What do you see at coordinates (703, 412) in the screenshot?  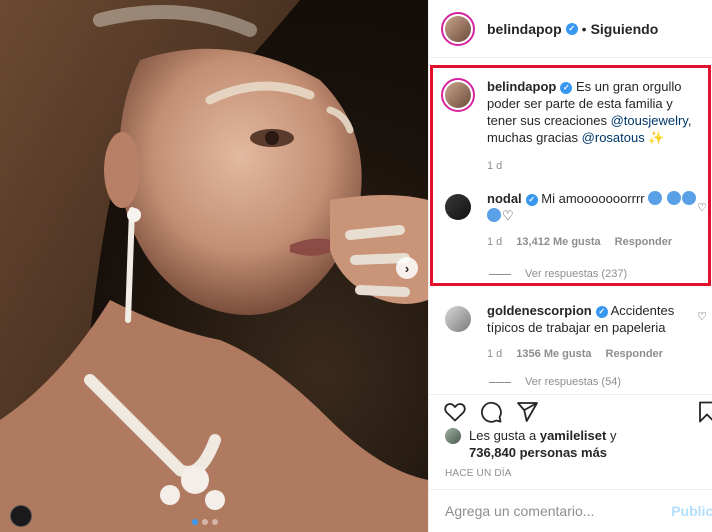 I see `bookmark-icon` at bounding box center [703, 412].